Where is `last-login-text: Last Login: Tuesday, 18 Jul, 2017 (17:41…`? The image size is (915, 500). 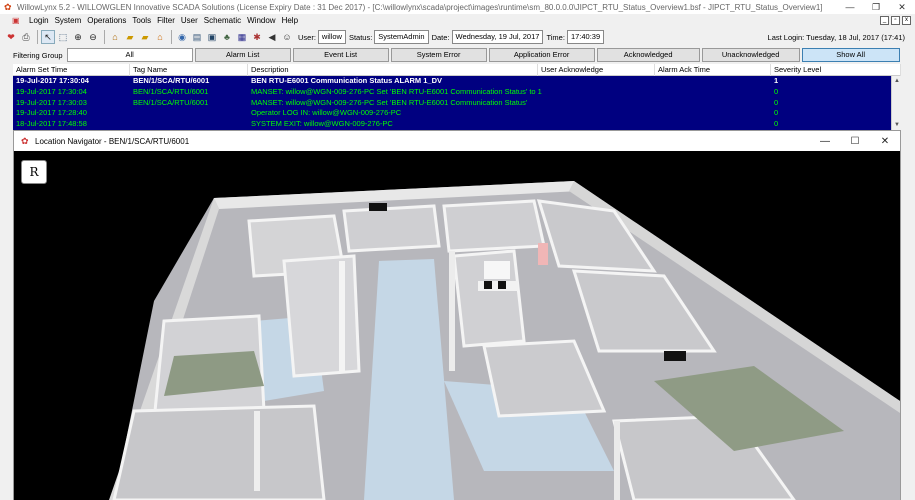
last-login-text: Last Login: Tuesday, 18 Jul, 2017 (17:41… is located at coordinates (836, 37).